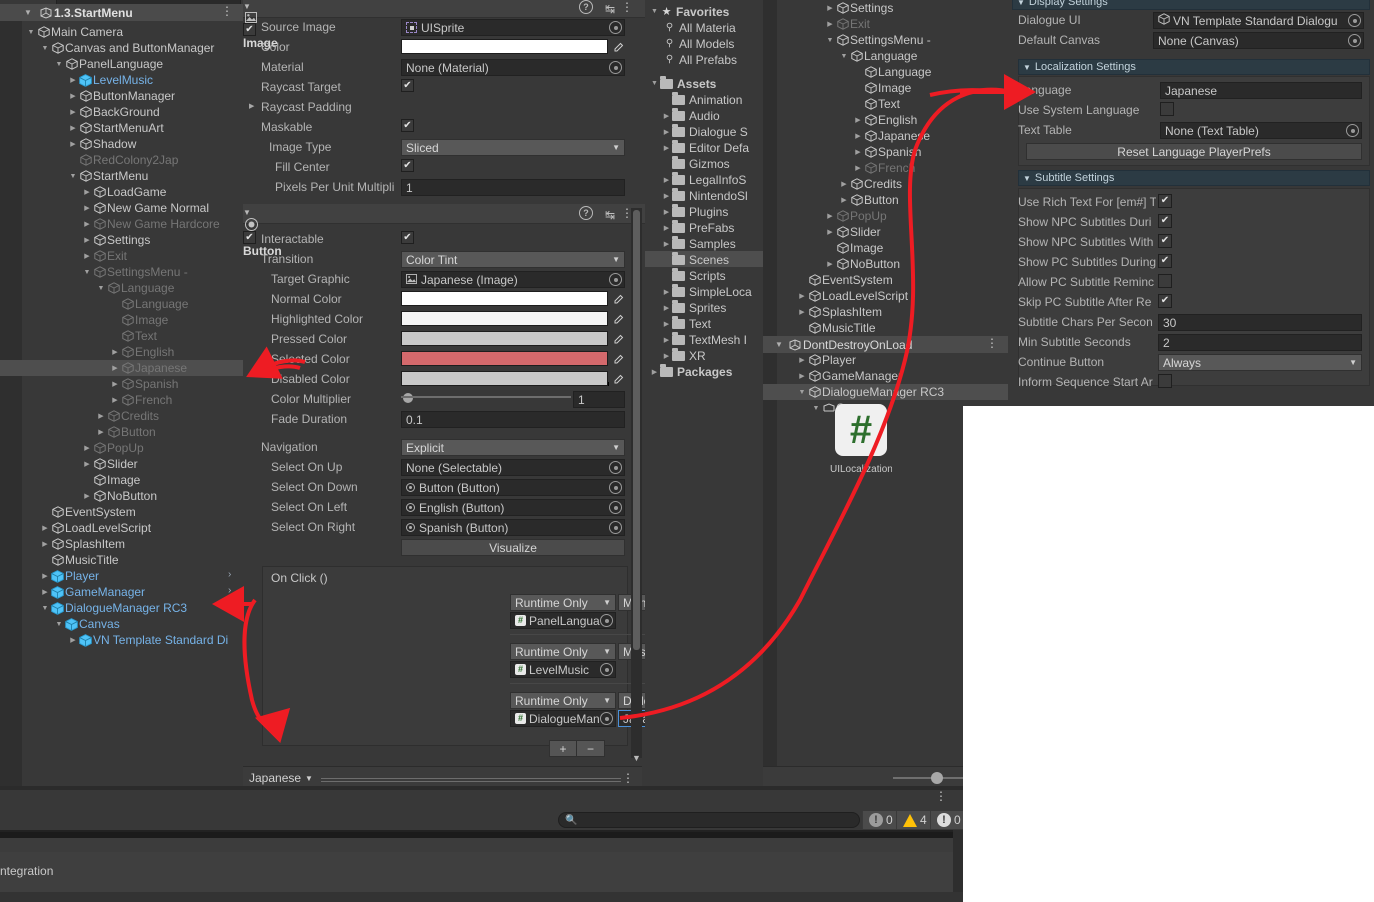 The height and width of the screenshot is (902, 1374). I want to click on project-folder-sprites: ▶ Sprites, so click(693, 307).